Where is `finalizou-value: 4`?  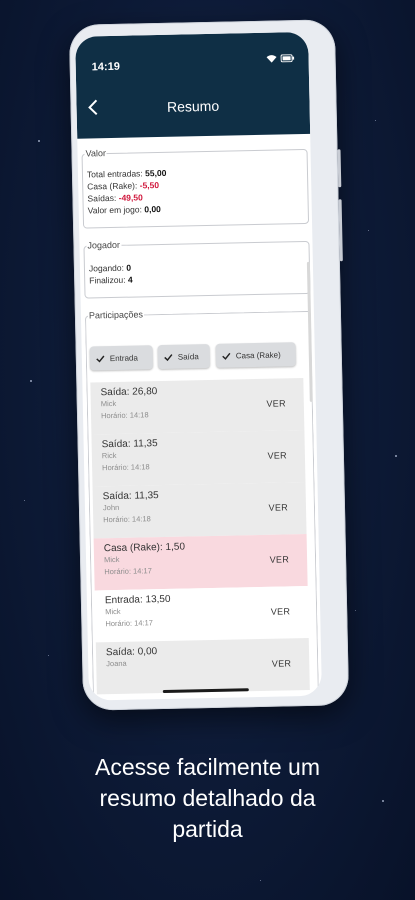
finalizou-value: 4 is located at coordinates (130, 279).